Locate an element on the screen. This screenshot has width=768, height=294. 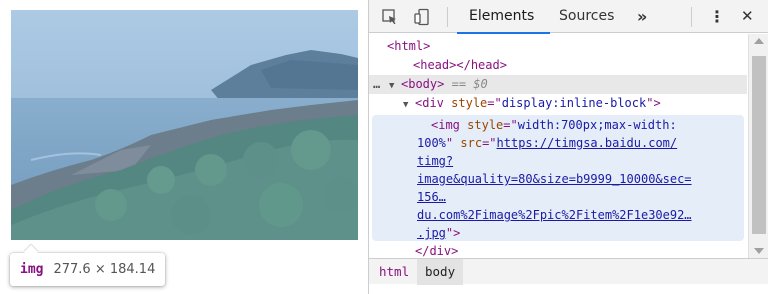
kebab-menu-icon: ⋮ is located at coordinates (717, 16).